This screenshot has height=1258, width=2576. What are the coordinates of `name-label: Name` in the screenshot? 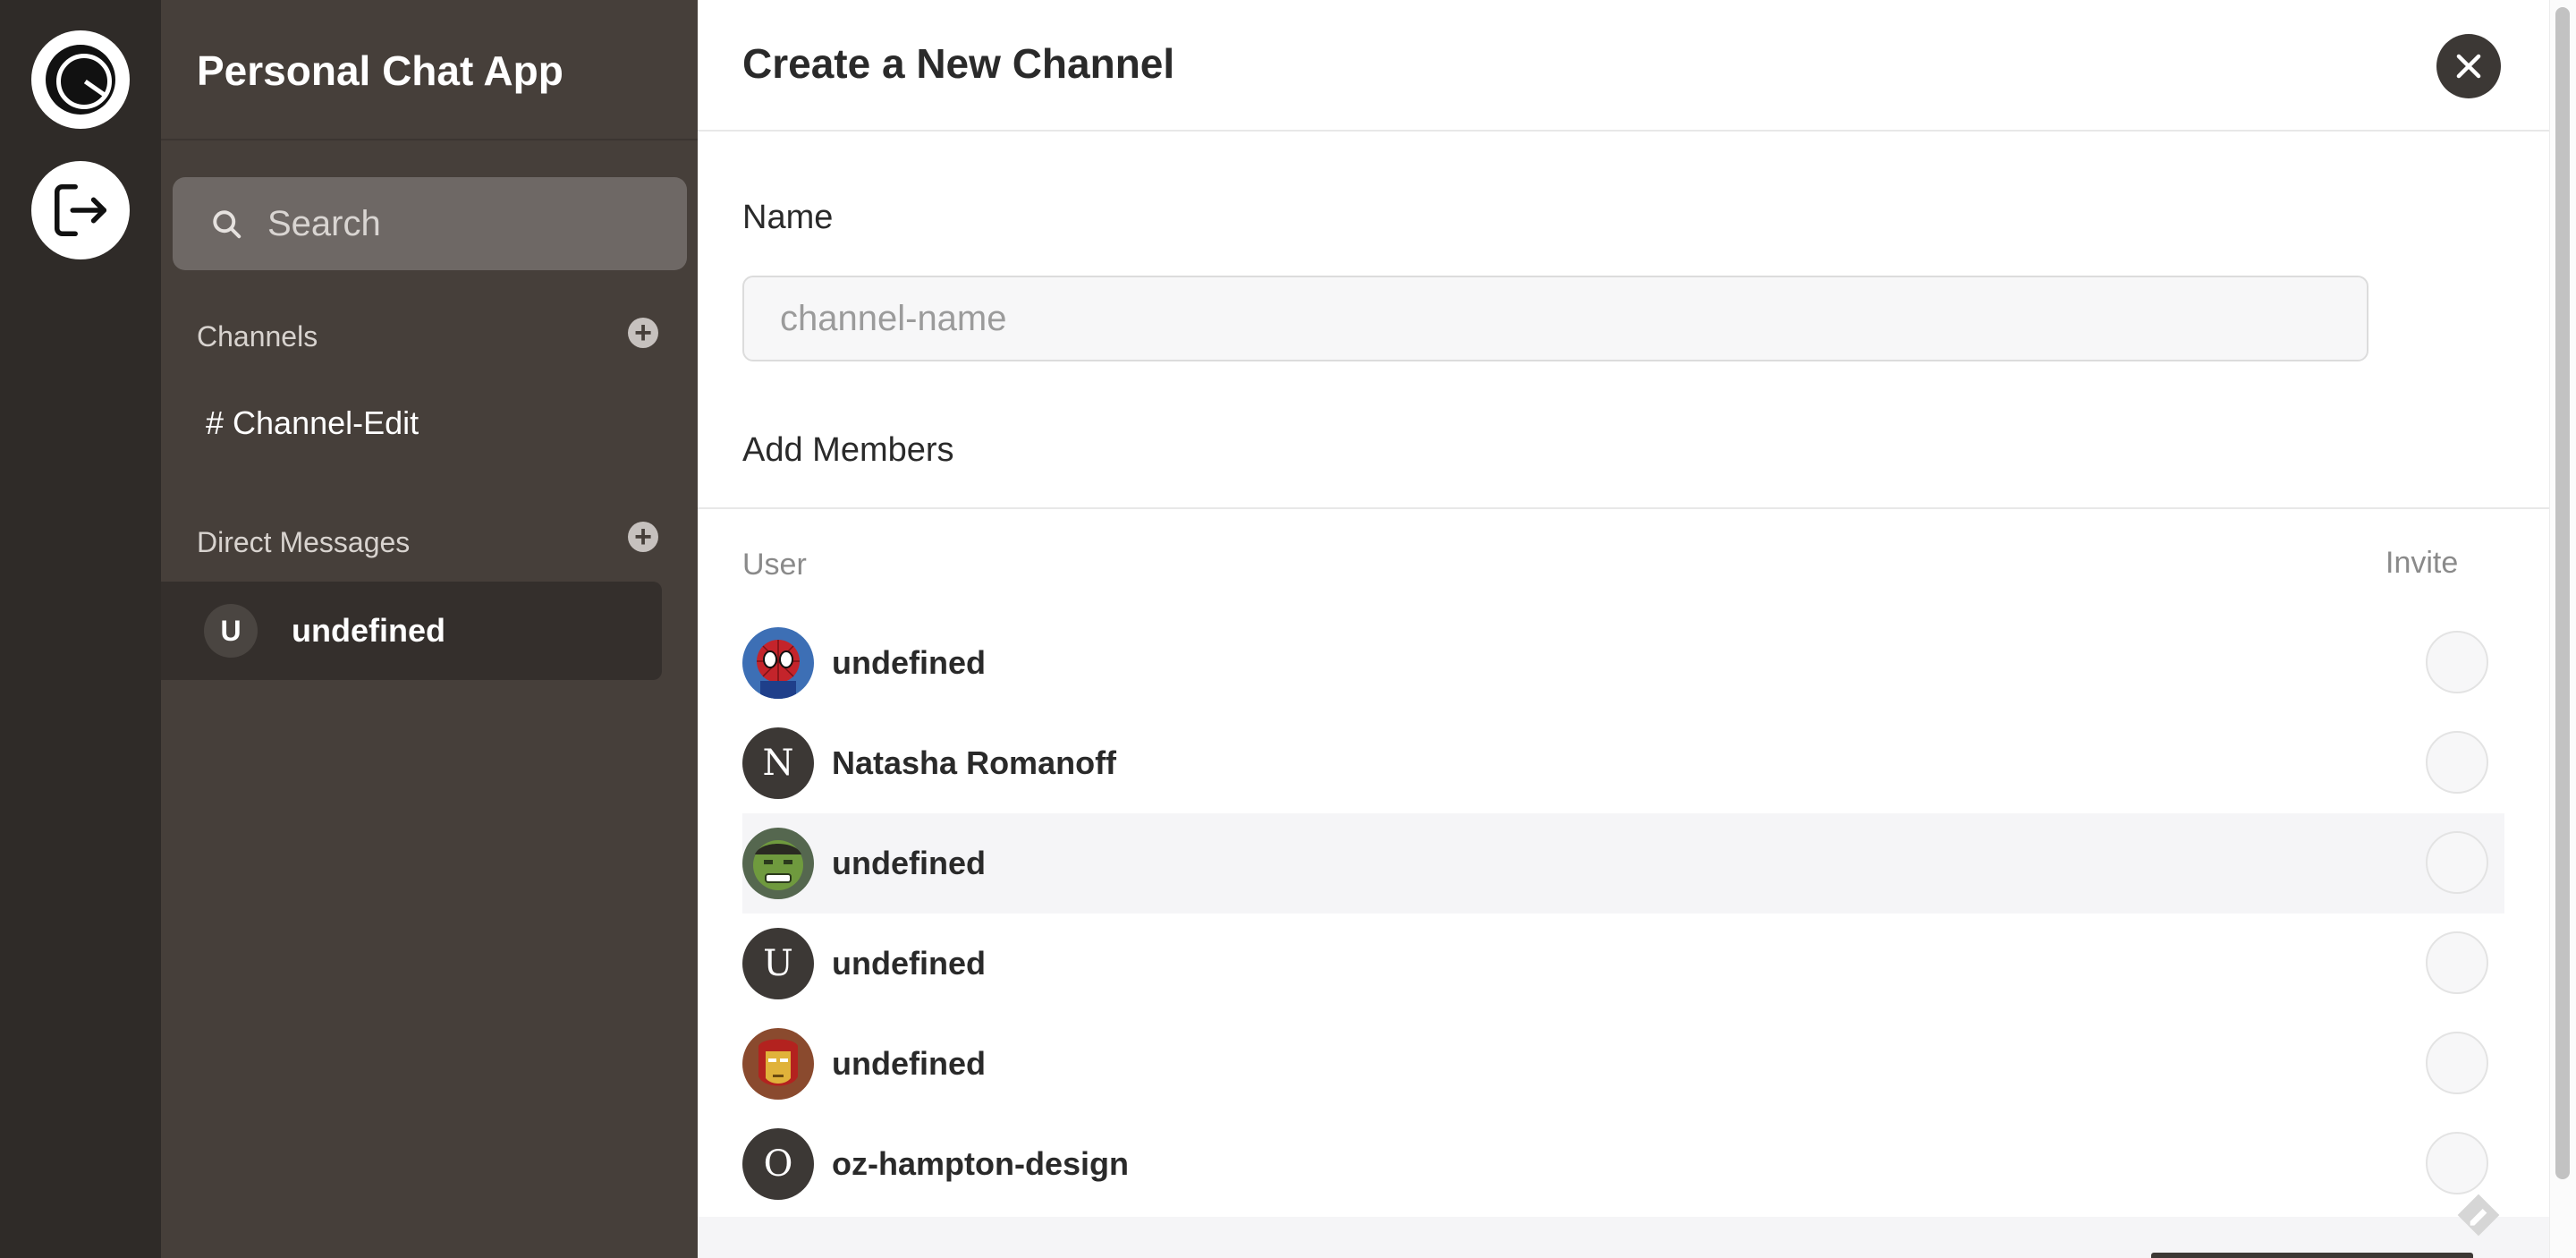 It's located at (788, 217).